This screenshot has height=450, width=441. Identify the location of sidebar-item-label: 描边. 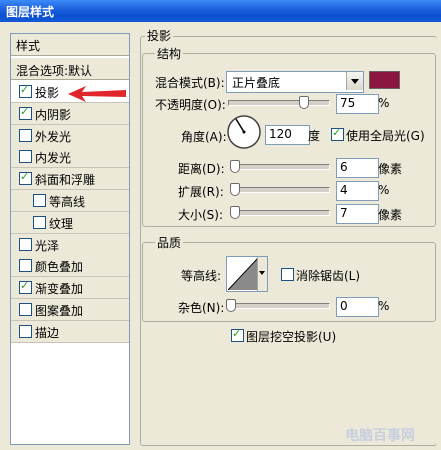
(47, 333).